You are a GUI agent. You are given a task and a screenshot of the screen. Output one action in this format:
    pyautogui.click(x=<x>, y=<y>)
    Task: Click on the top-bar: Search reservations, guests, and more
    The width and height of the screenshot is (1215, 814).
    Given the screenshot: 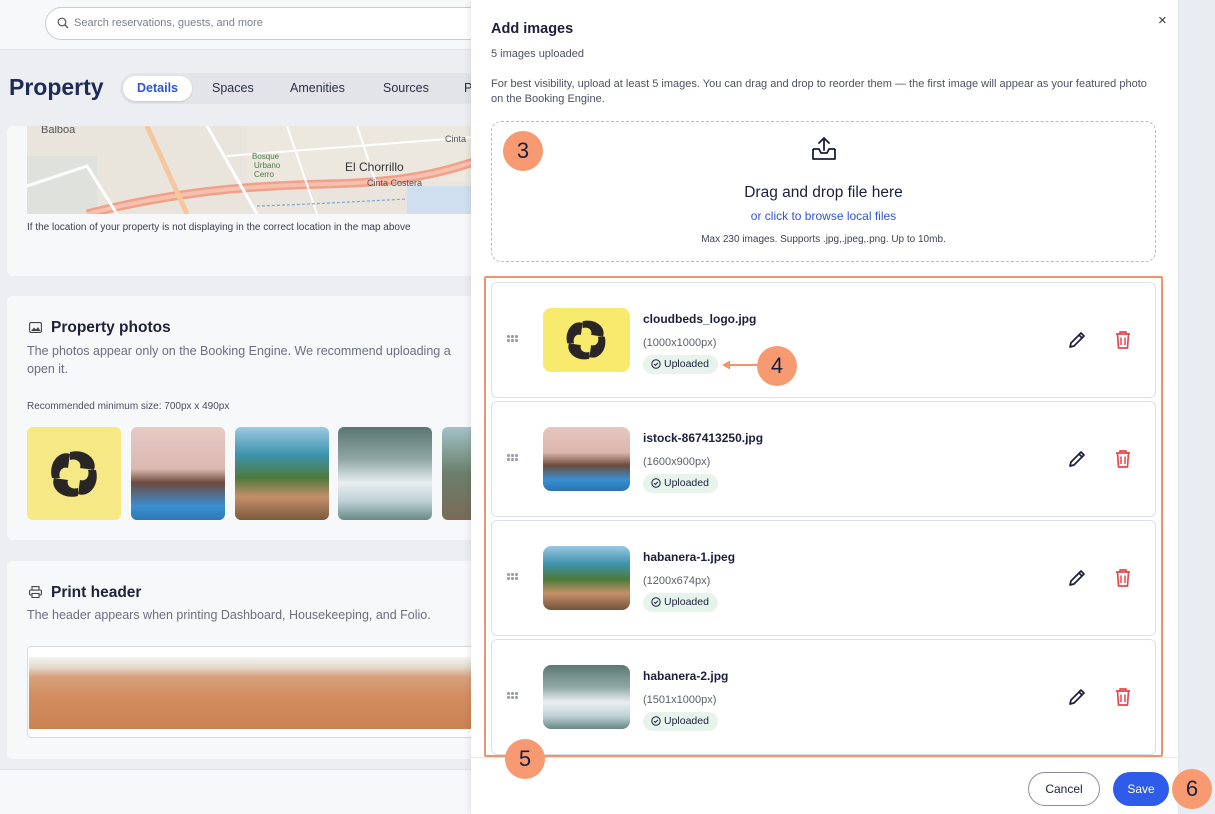 What is the action you would take?
    pyautogui.click(x=235, y=25)
    